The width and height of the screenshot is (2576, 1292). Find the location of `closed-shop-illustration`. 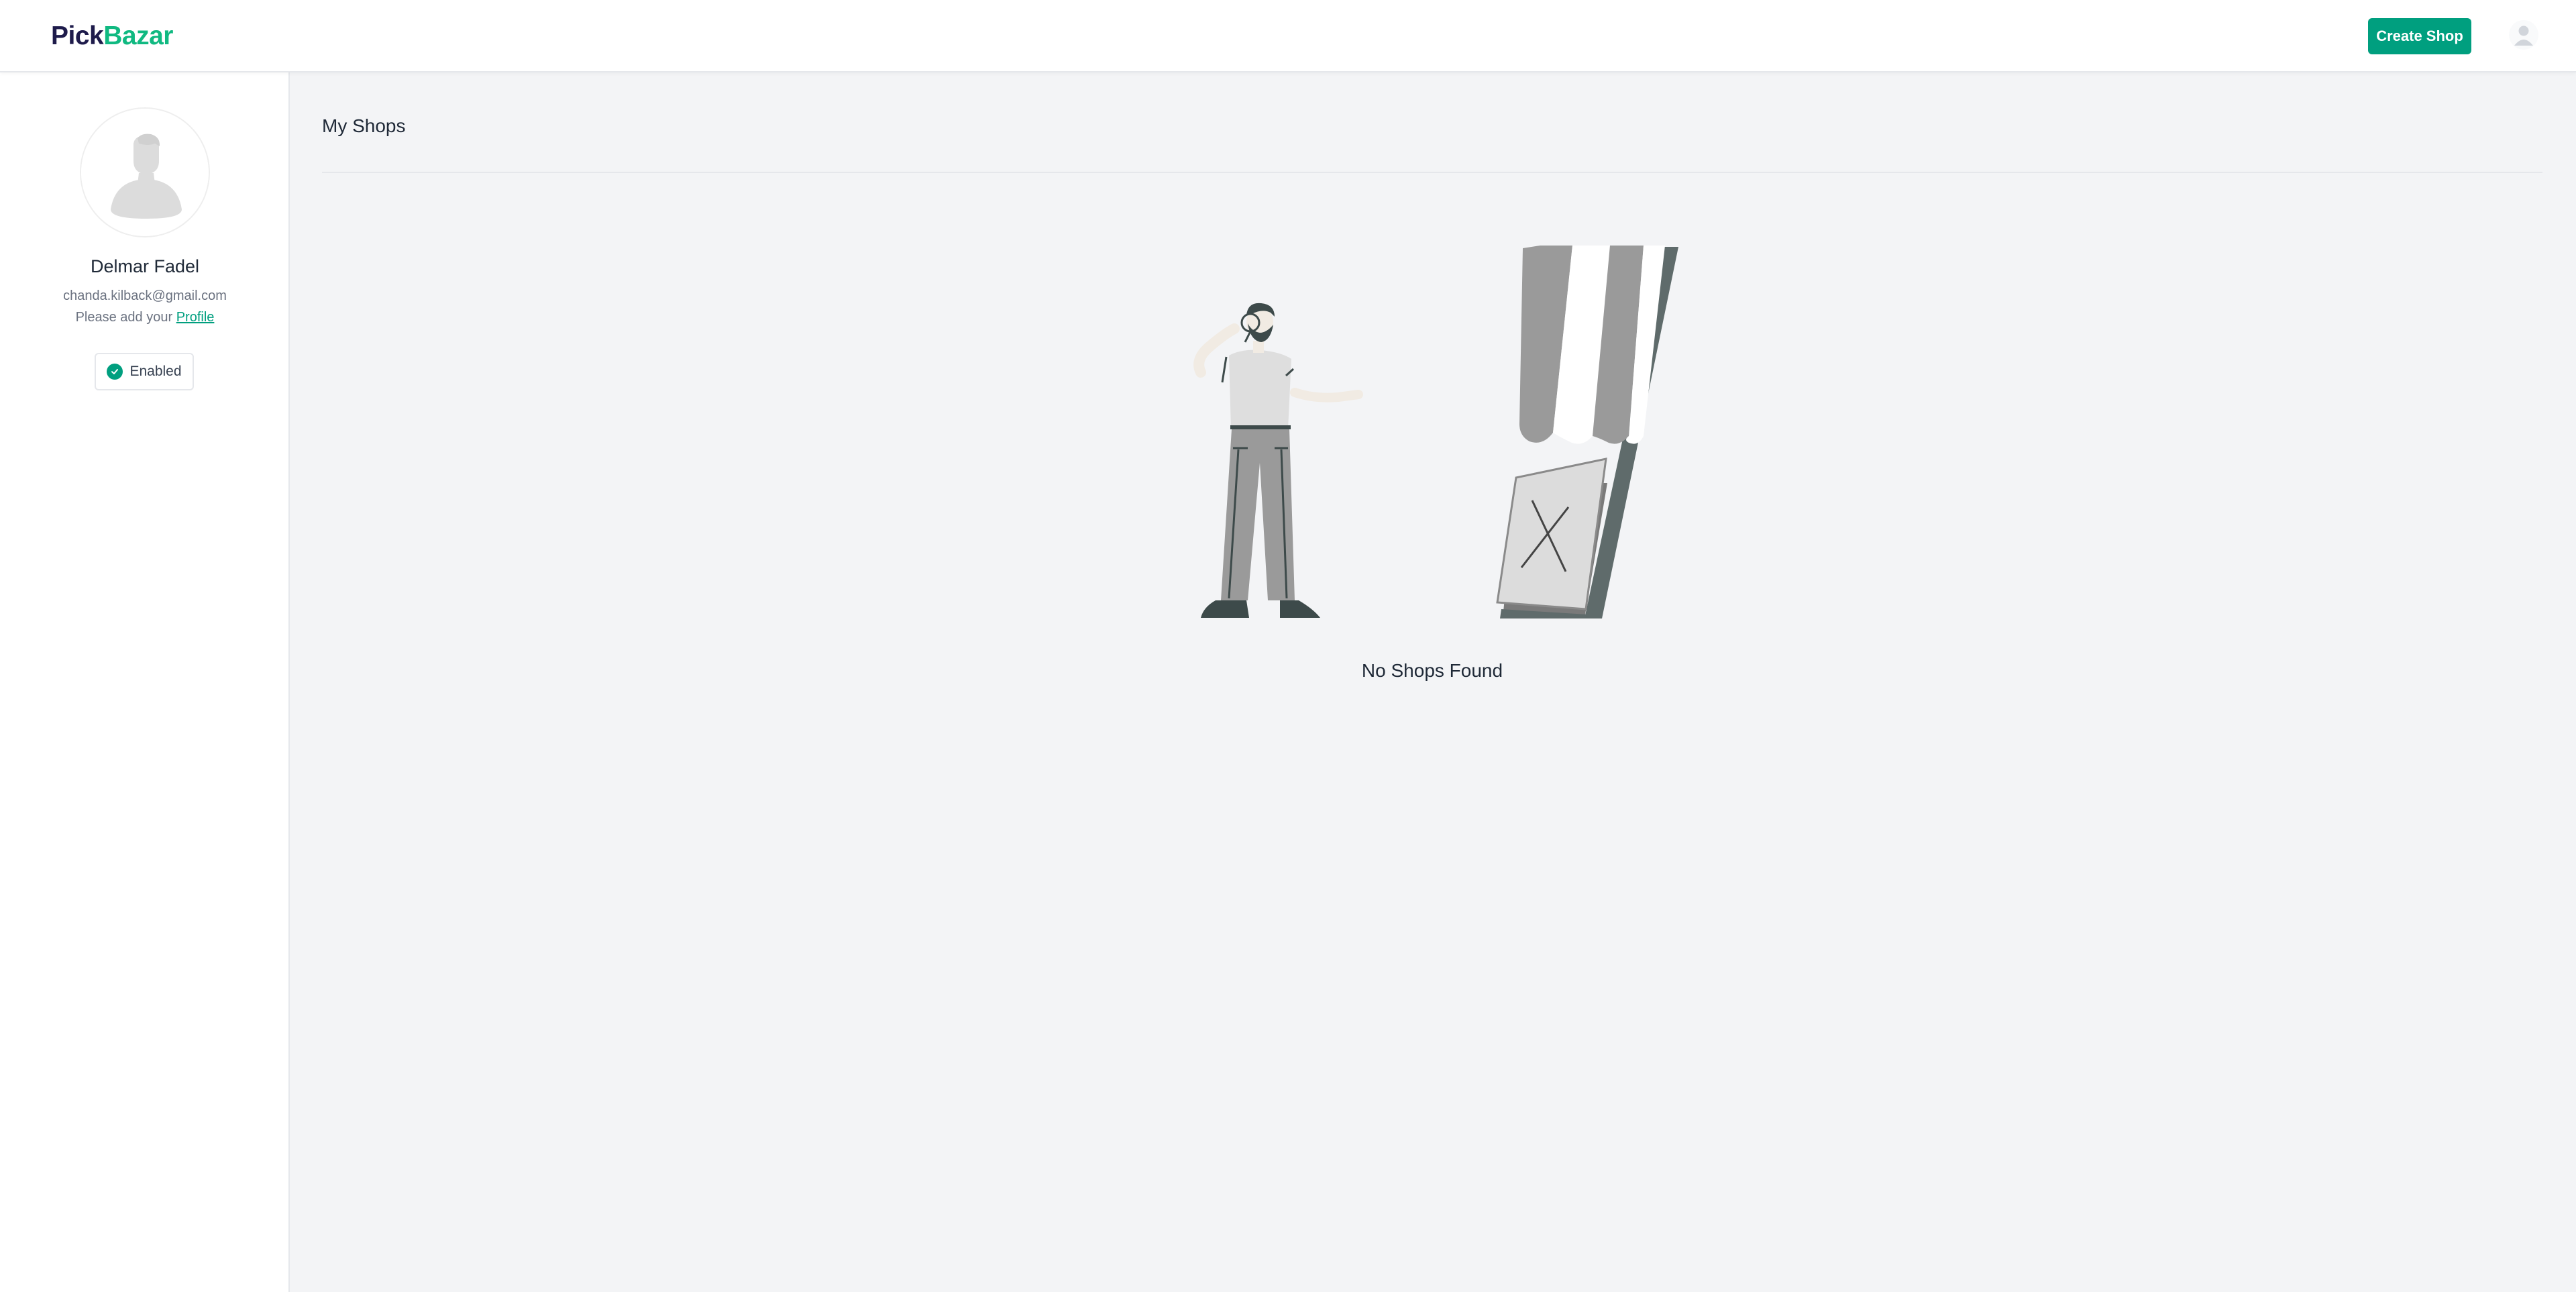

closed-shop-illustration is located at coordinates (1432, 432).